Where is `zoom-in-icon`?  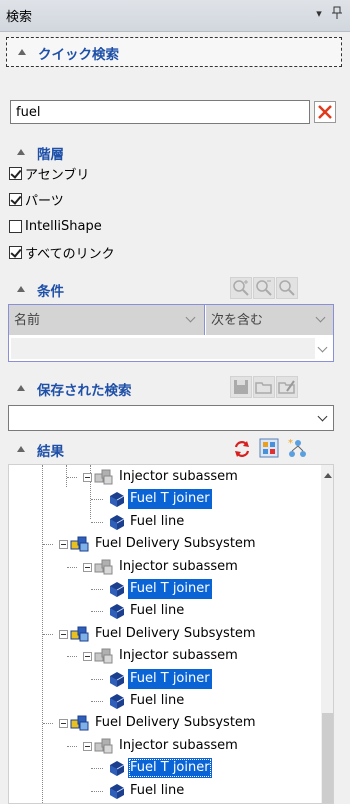 zoom-in-icon is located at coordinates (241, 288).